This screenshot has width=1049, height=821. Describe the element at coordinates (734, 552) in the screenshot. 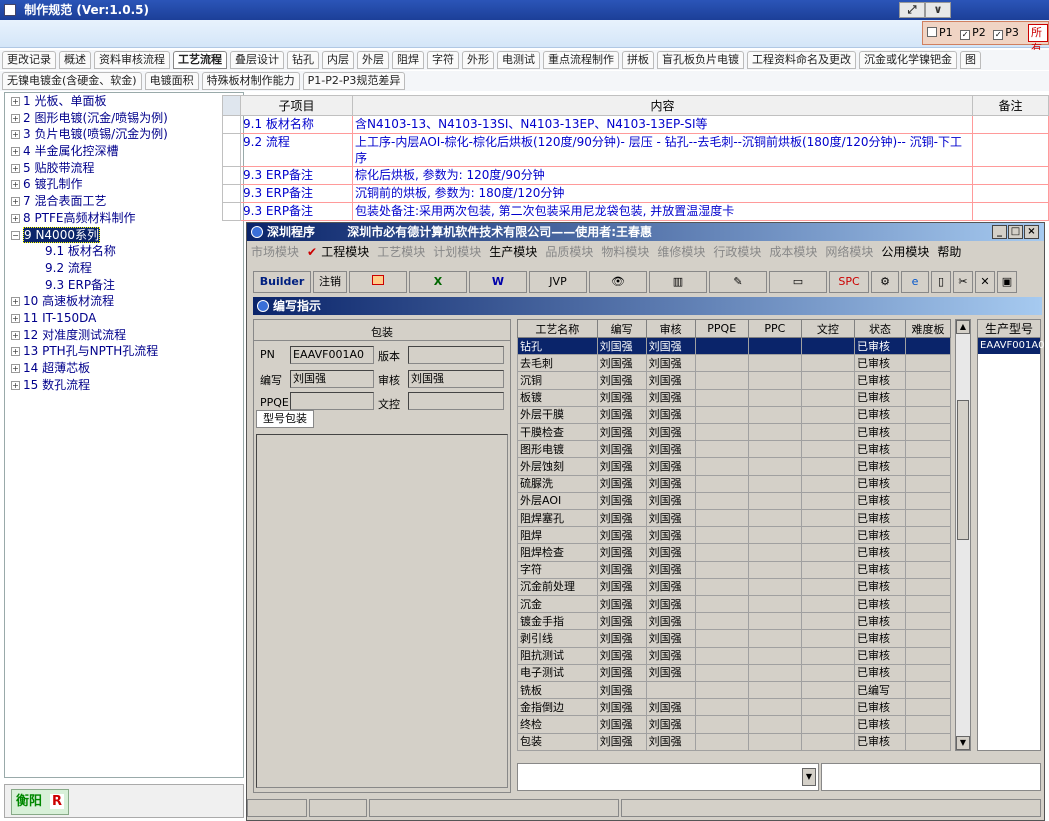

I see `table-row: 阻焊检查 刘国强 刘国强 已审核` at that location.